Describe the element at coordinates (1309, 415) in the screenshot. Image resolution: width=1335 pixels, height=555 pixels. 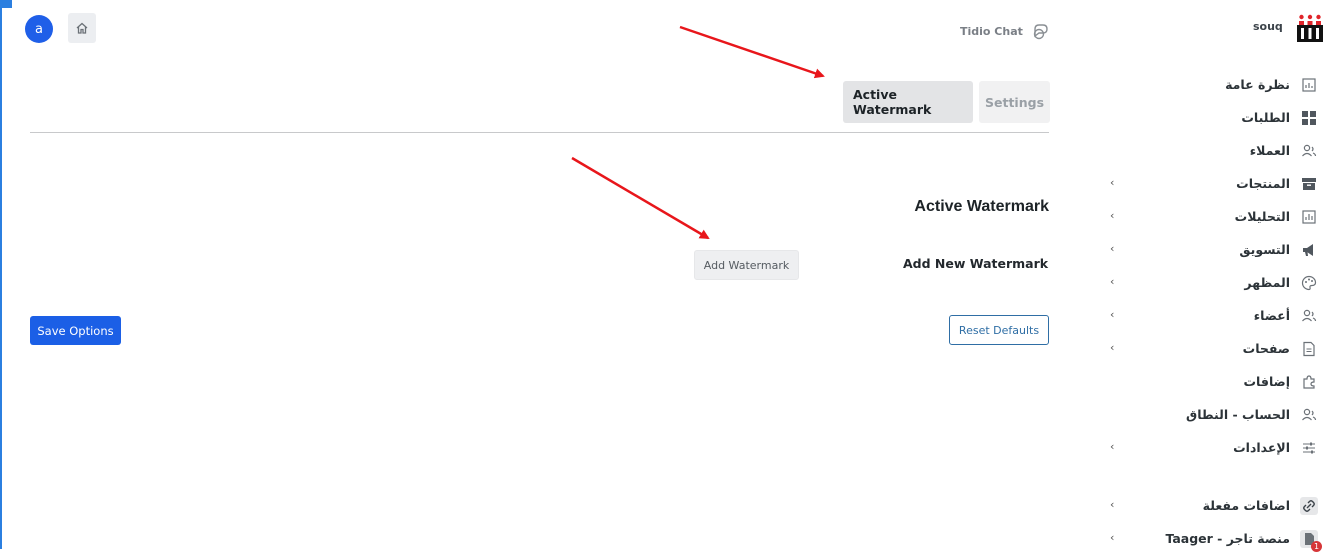
I see `account-icon` at that location.